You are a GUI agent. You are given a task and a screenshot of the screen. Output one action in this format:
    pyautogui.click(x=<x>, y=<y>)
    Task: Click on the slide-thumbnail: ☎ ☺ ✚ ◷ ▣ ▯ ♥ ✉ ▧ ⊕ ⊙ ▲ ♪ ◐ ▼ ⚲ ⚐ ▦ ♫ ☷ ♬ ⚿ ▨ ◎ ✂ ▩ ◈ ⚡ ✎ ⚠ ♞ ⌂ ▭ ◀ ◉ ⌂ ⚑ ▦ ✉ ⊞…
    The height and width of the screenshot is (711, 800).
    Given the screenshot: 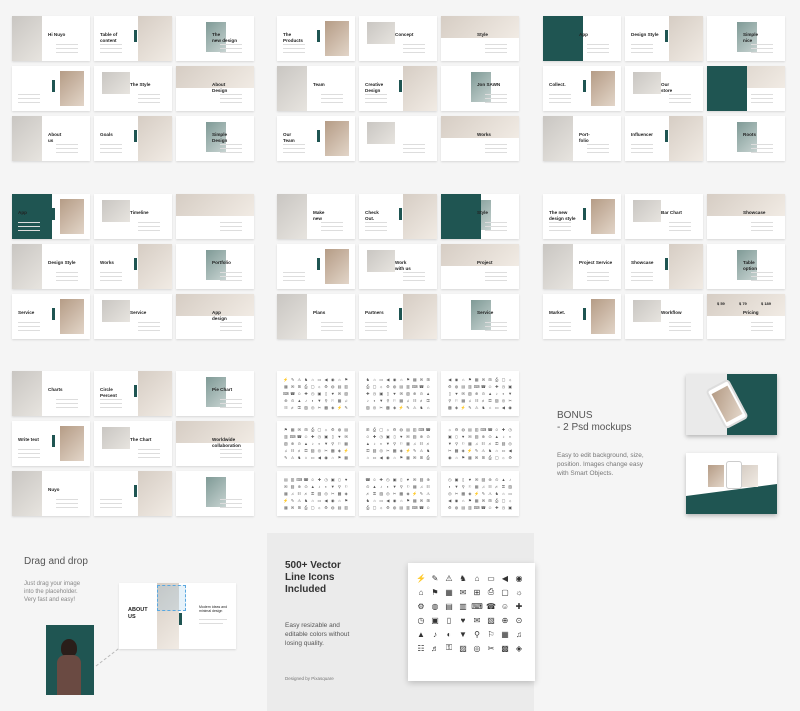 What is the action you would take?
    pyautogui.click(x=398, y=493)
    